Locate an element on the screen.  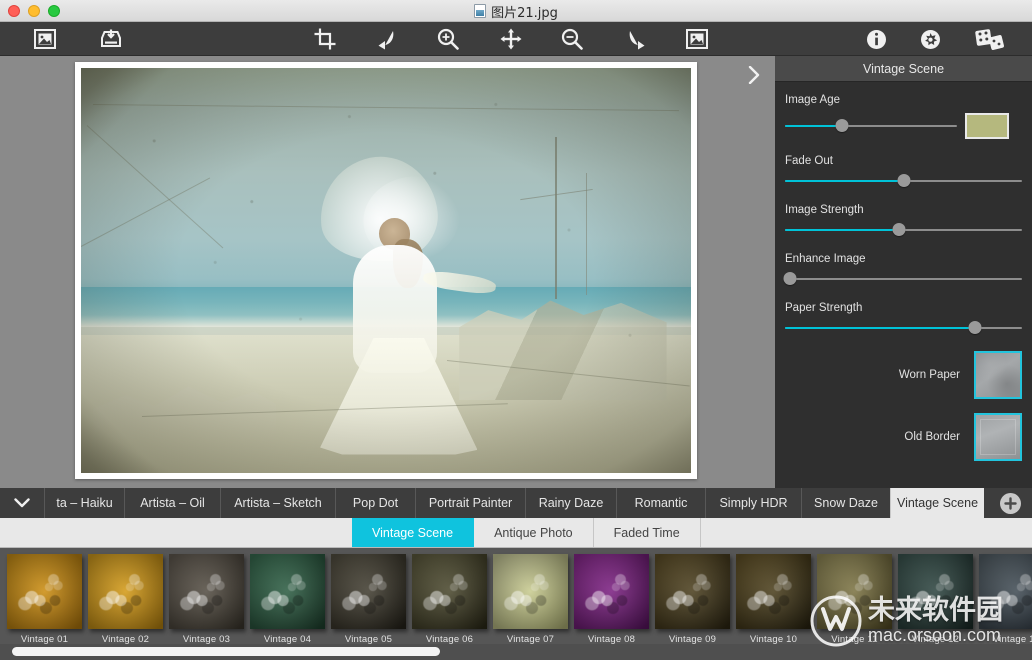
filter-tab-8: Snow Daze is located at coordinates (845, 503).